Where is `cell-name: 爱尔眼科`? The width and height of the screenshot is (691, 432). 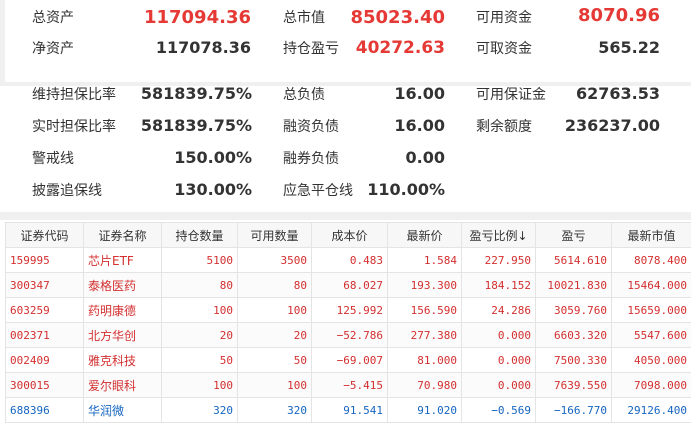
cell-name: 爱尔眼科 is located at coordinates (122, 385).